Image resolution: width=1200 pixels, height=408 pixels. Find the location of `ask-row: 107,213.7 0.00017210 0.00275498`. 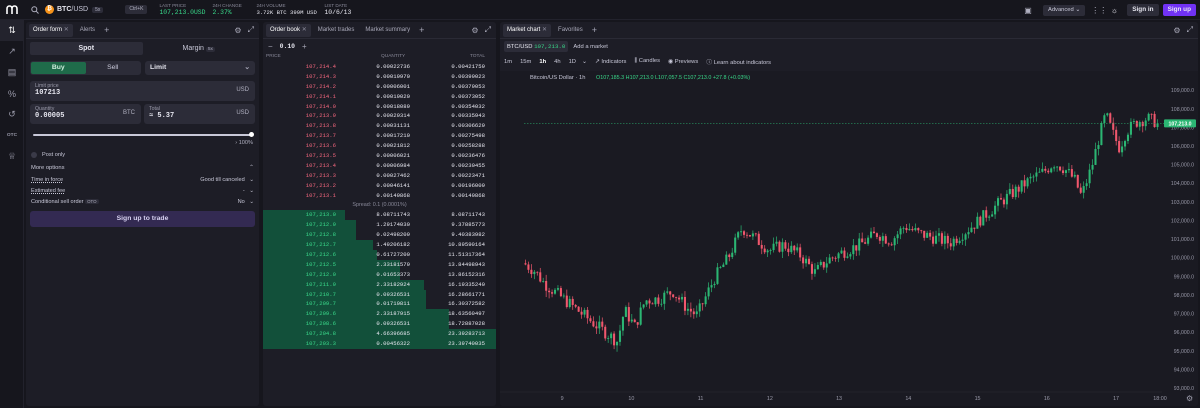

ask-row: 107,213.7 0.00017210 0.00275498 is located at coordinates (379, 136).